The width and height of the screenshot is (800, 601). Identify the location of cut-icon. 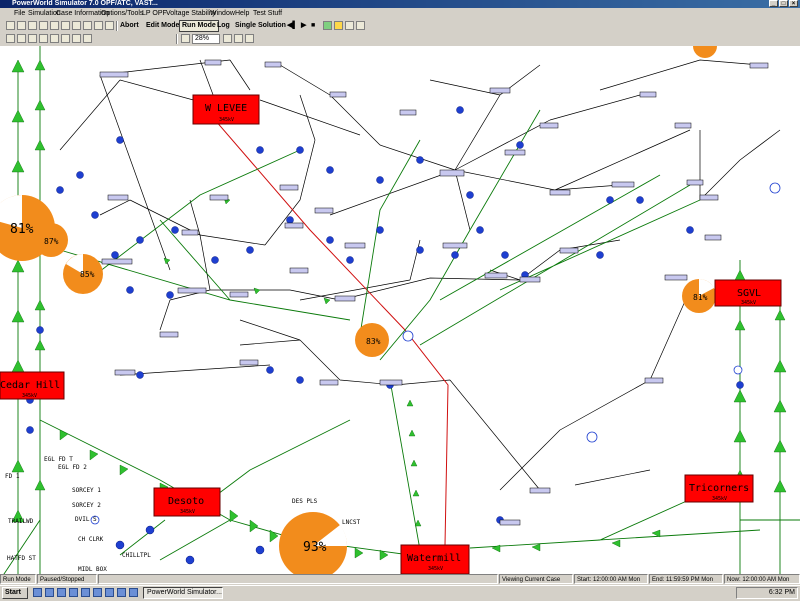
(54, 25).